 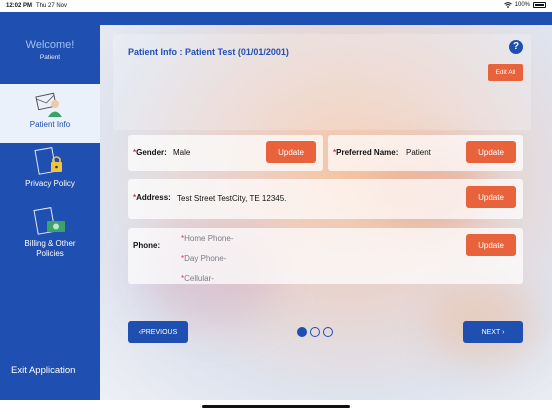 I want to click on user-role: Patient, so click(x=50, y=57).